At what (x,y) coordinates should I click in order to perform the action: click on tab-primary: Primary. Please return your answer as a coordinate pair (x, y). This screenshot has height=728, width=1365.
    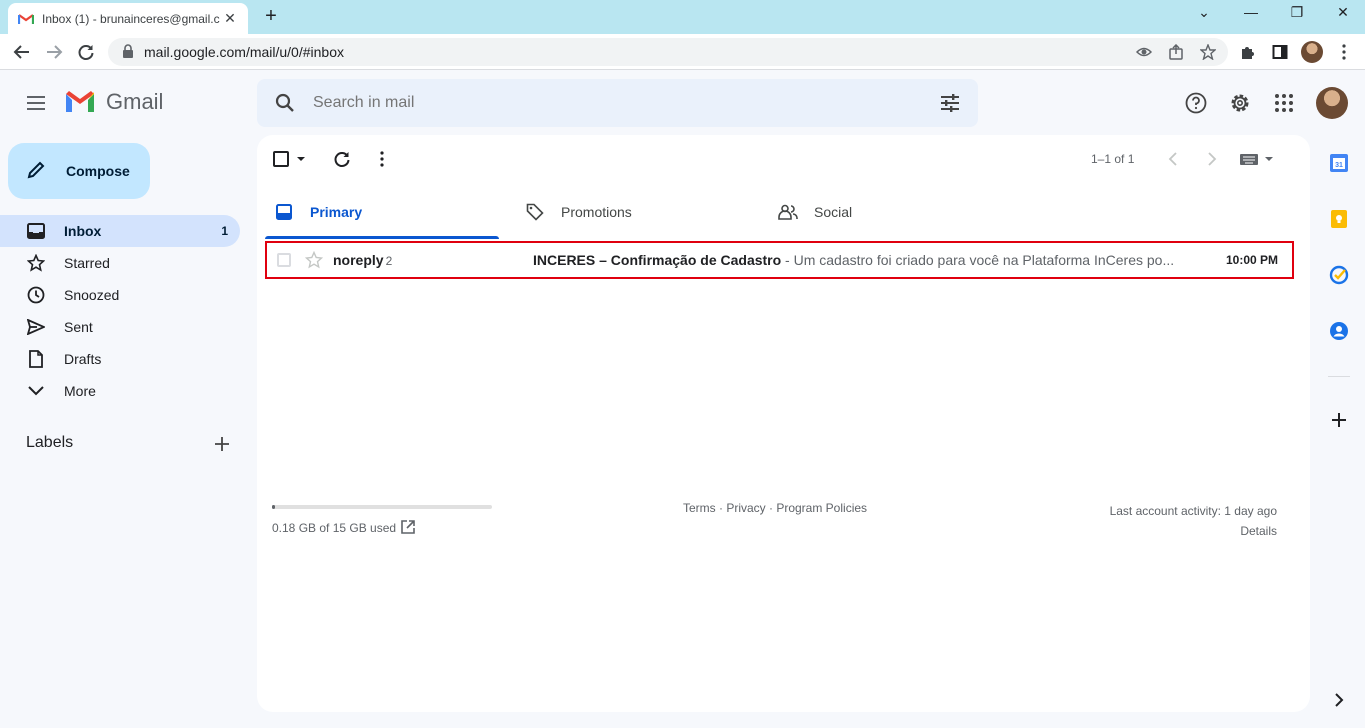
    Looking at the image, I should click on (318, 212).